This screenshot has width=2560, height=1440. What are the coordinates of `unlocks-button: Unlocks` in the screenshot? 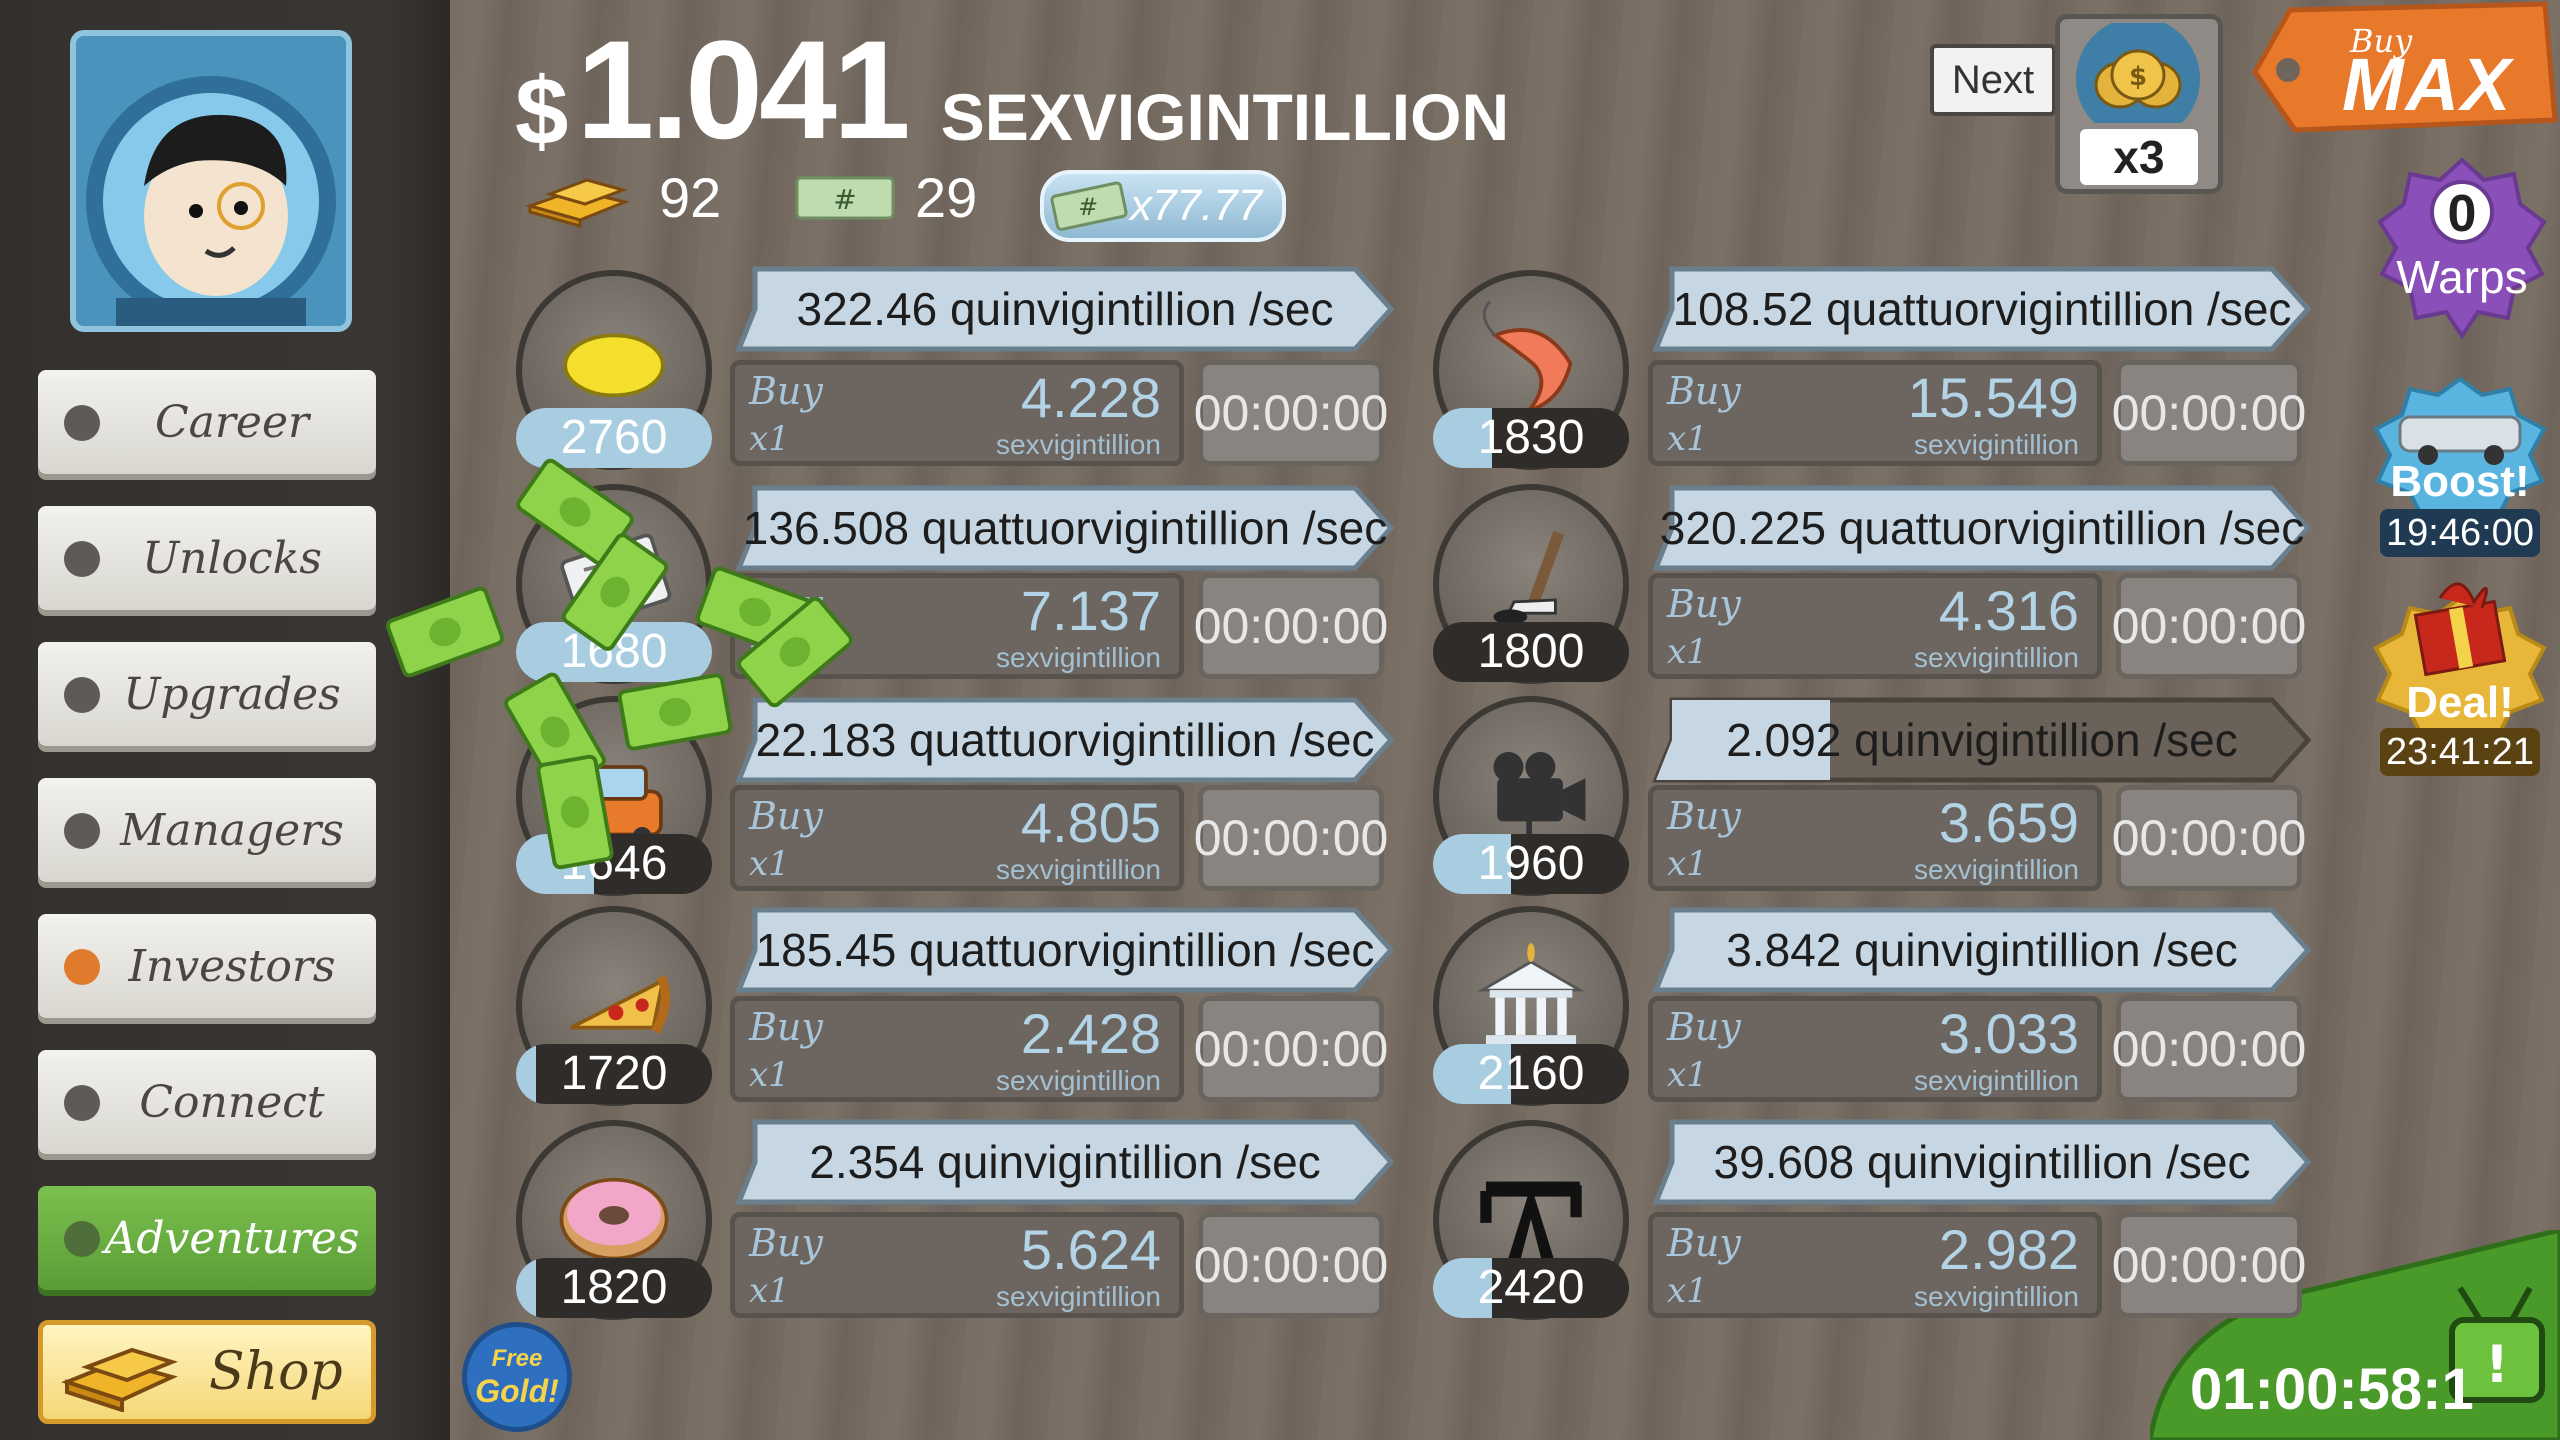 It's located at (207, 558).